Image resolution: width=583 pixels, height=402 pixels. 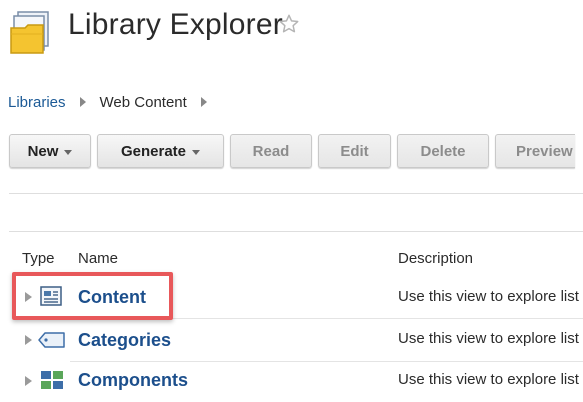 What do you see at coordinates (289, 24) in the screenshot?
I see `star-outline-icon` at bounding box center [289, 24].